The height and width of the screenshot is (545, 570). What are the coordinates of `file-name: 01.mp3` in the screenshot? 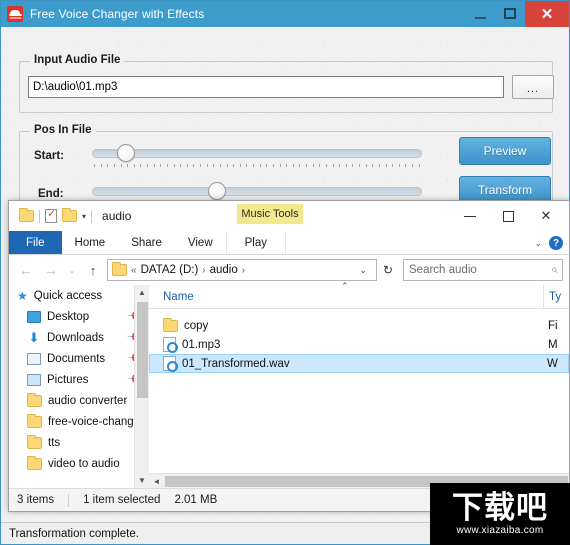 It's located at (201, 344).